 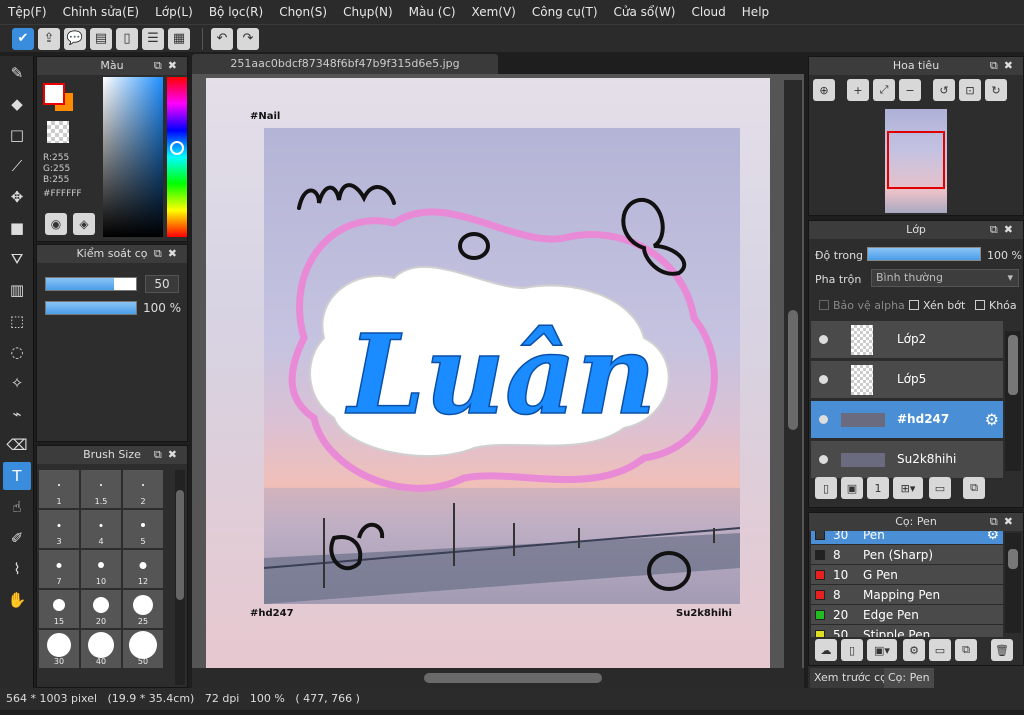 What do you see at coordinates (345, 64) in the screenshot?
I see `document-tab: 251aac0bdcf87348f6bf47b9f315d6e5.jpg` at bounding box center [345, 64].